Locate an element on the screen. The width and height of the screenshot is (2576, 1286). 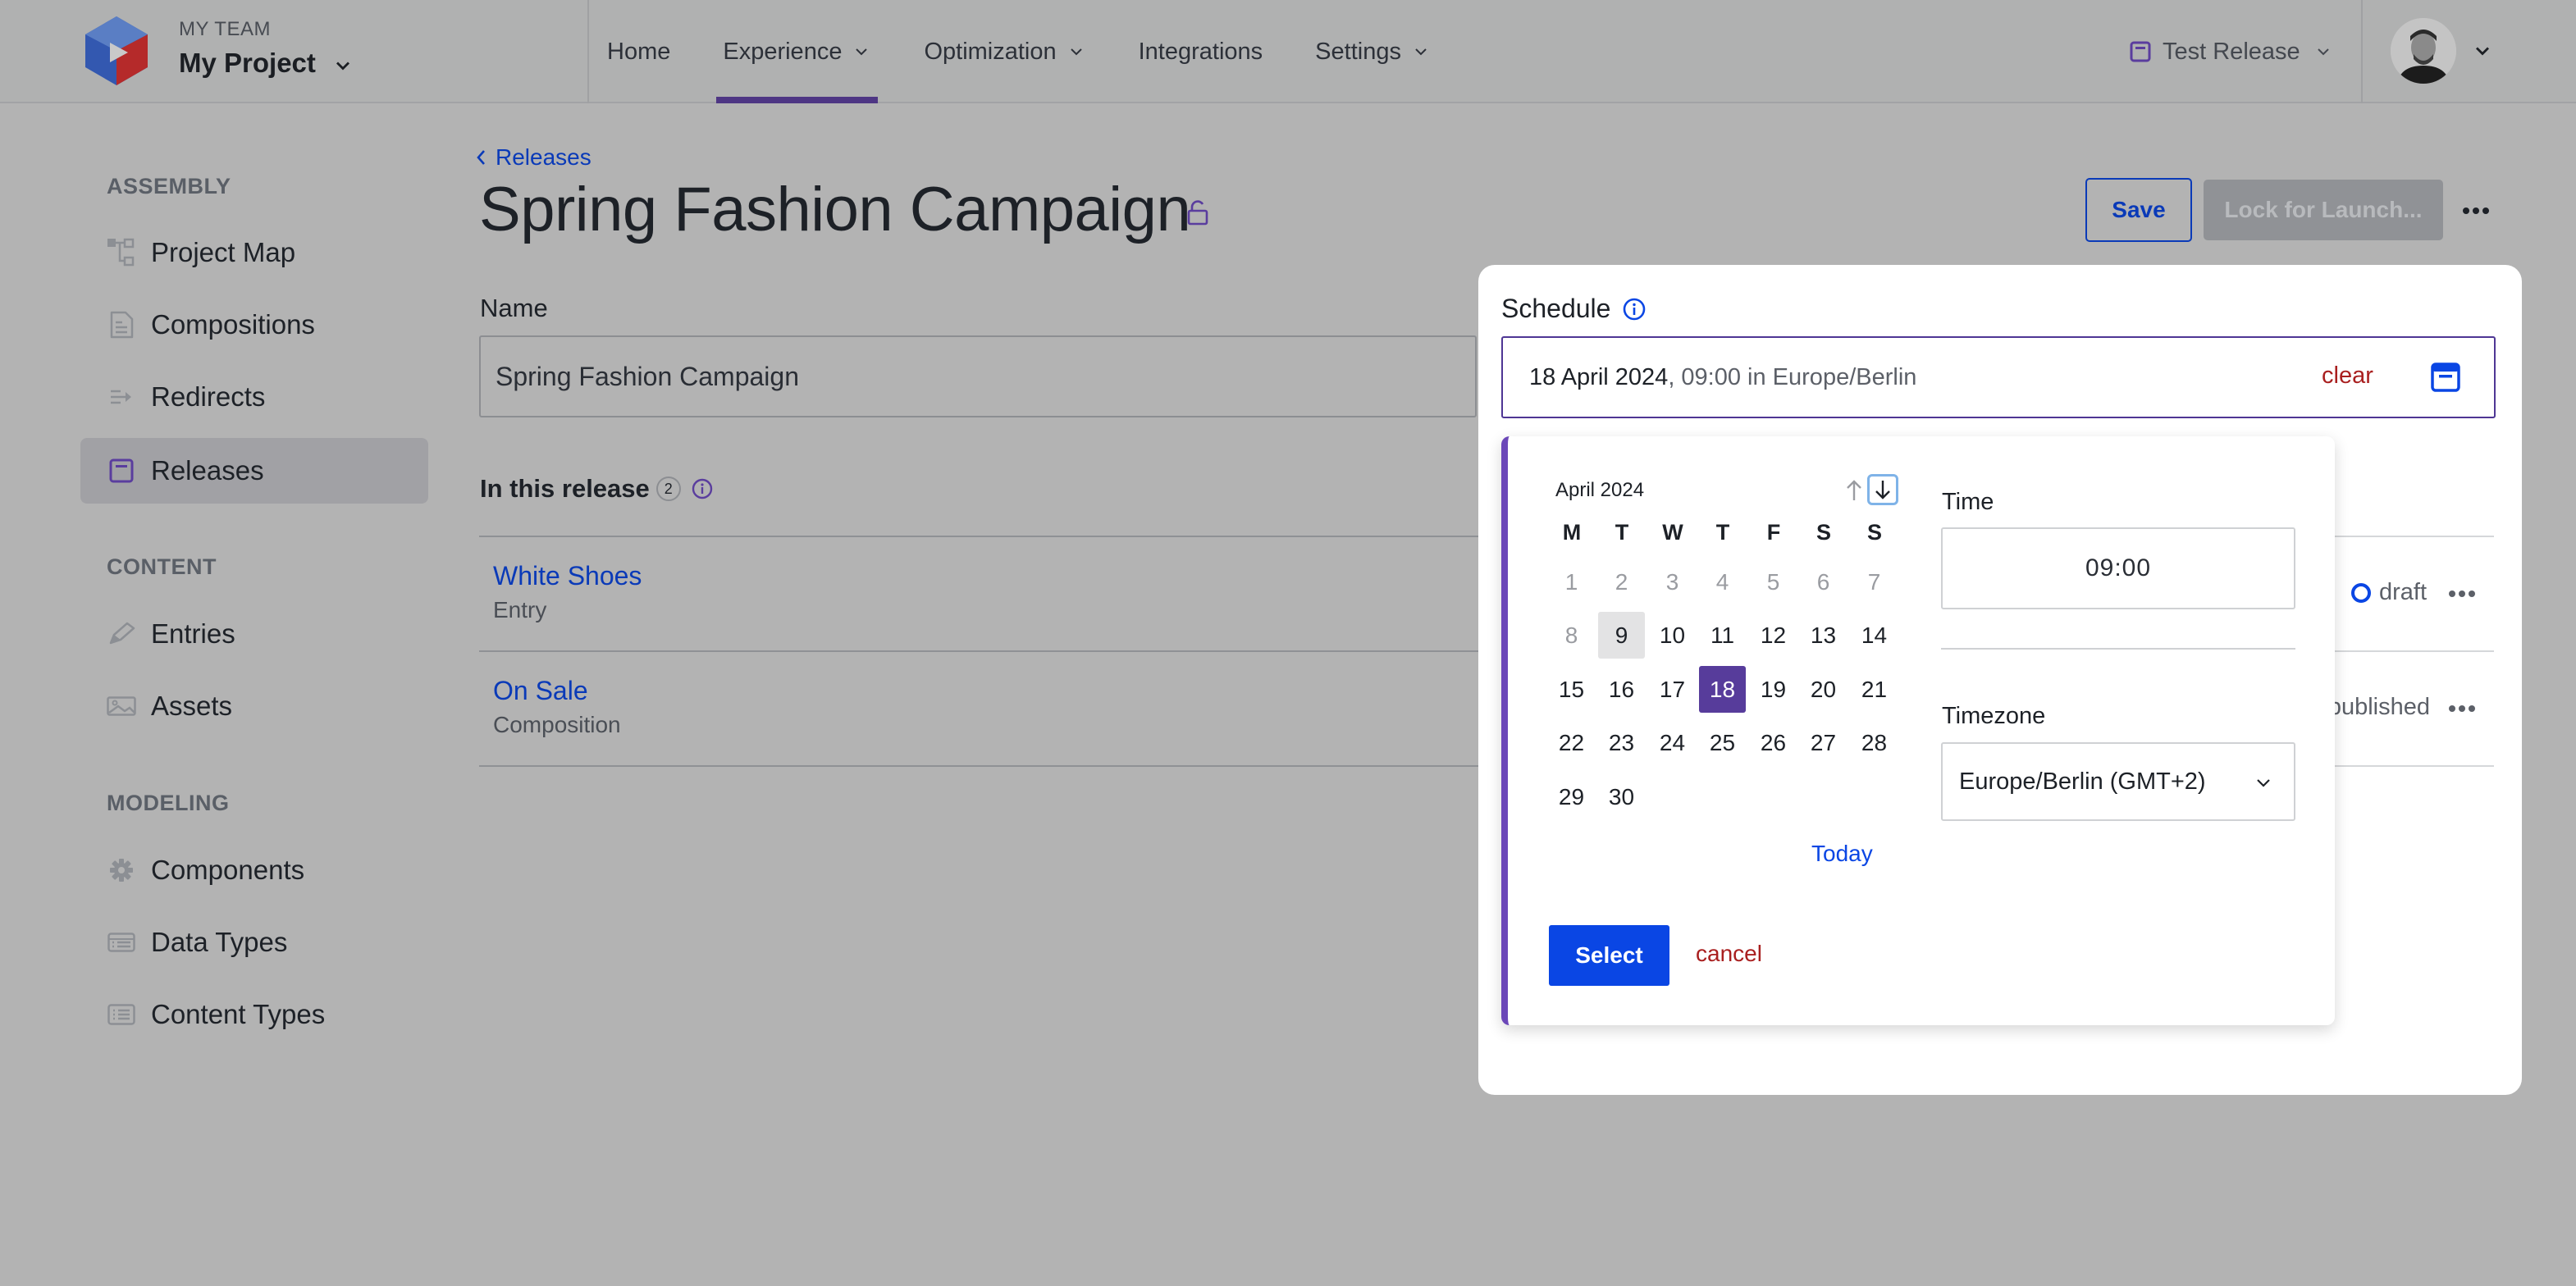
calendar-day: 27 is located at coordinates (1824, 743).